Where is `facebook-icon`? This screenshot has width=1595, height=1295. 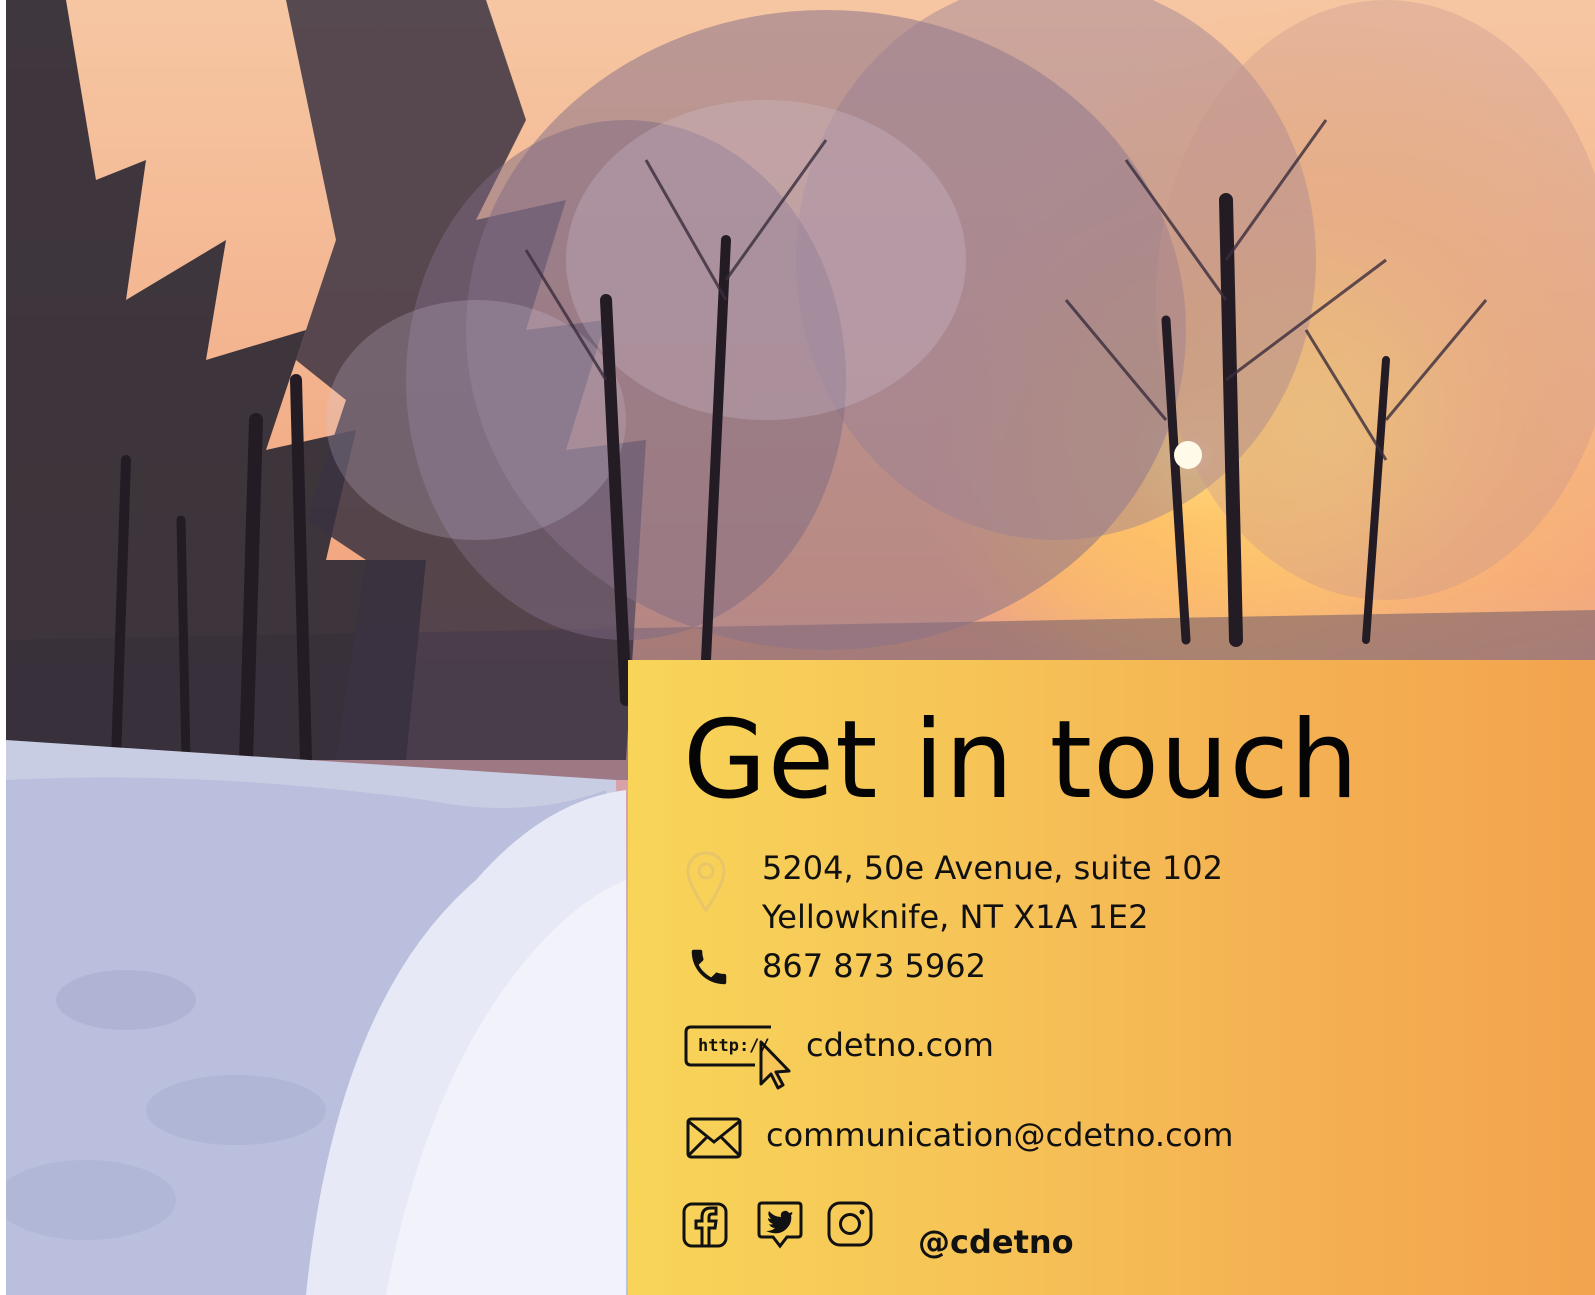
facebook-icon is located at coordinates (705, 1225).